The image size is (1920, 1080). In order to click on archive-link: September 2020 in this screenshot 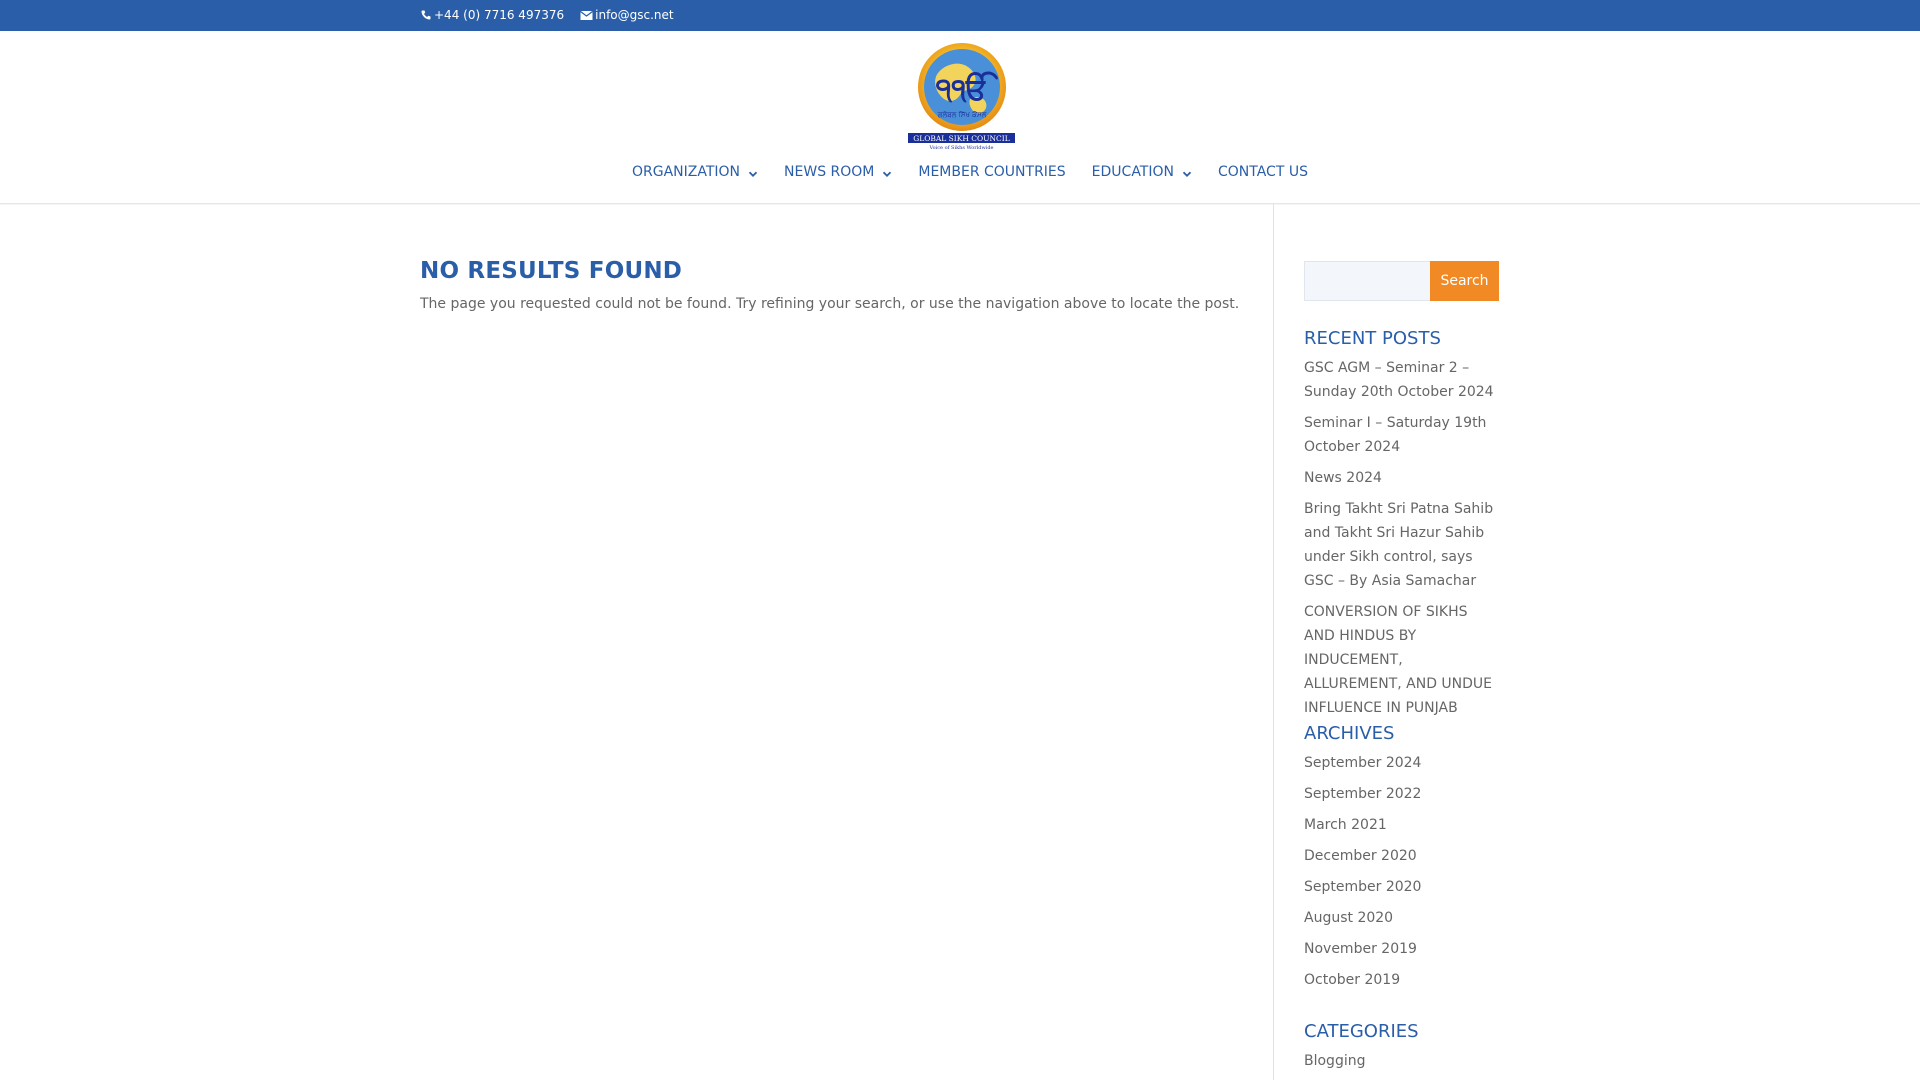, I will do `click(1402, 887)`.